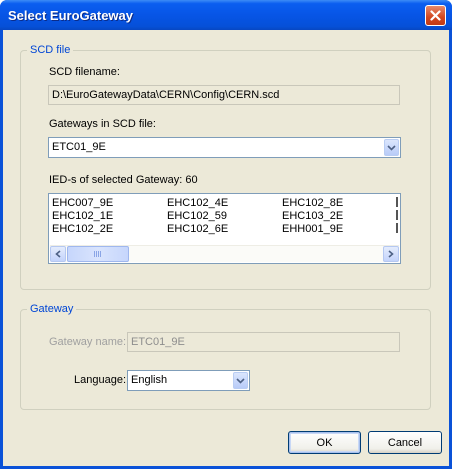 The image size is (452, 469). What do you see at coordinates (70, 15) in the screenshot?
I see `window-title: Select EuroGateway` at bounding box center [70, 15].